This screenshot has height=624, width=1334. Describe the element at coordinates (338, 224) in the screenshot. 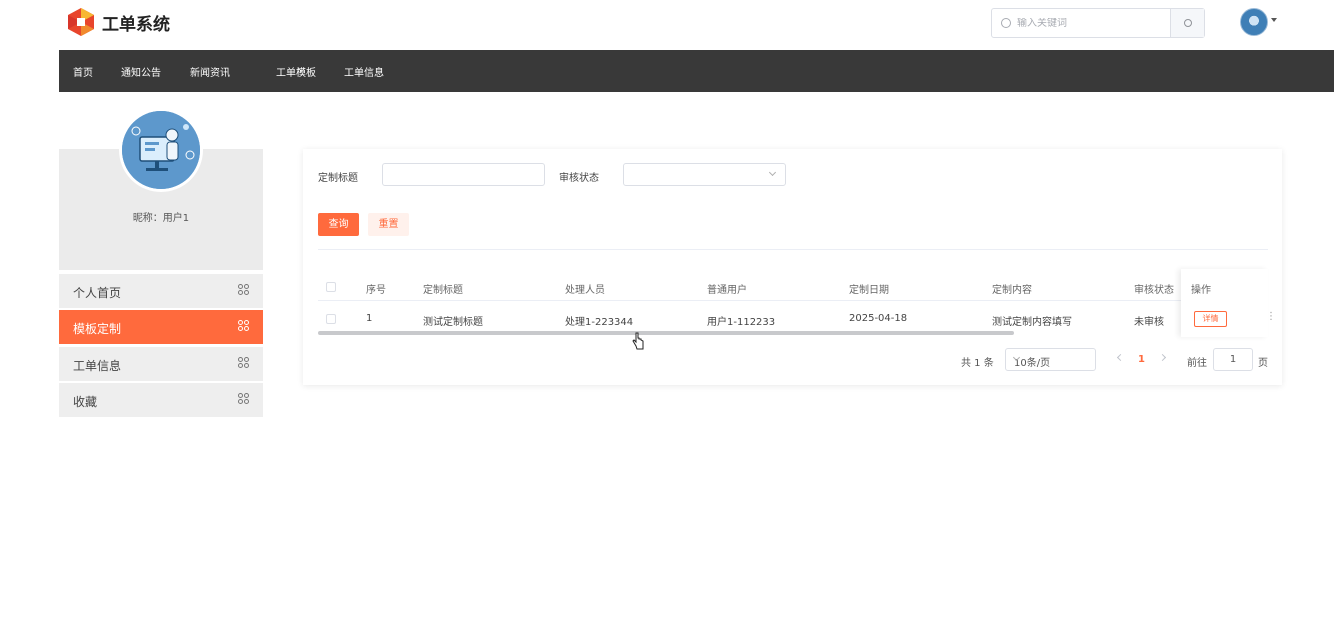

I see `query-button: 查询` at that location.